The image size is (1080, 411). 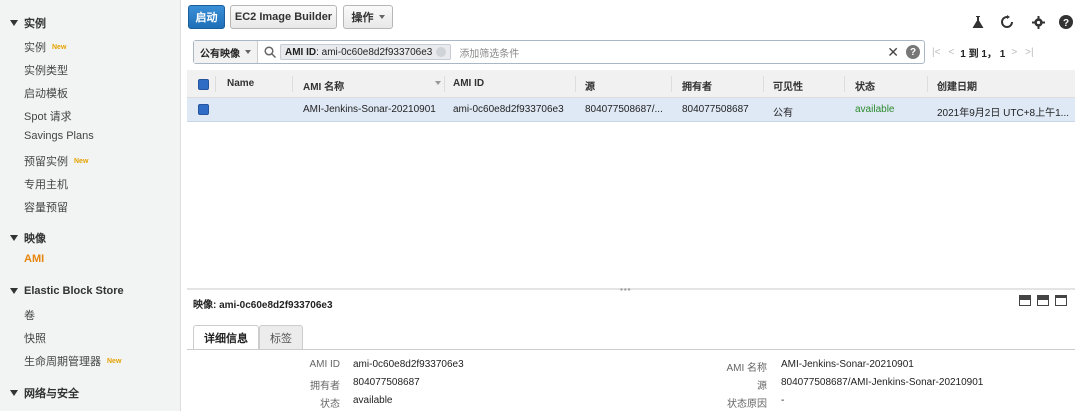 What do you see at coordinates (206, 17) in the screenshot?
I see `launch-button: 启动` at bounding box center [206, 17].